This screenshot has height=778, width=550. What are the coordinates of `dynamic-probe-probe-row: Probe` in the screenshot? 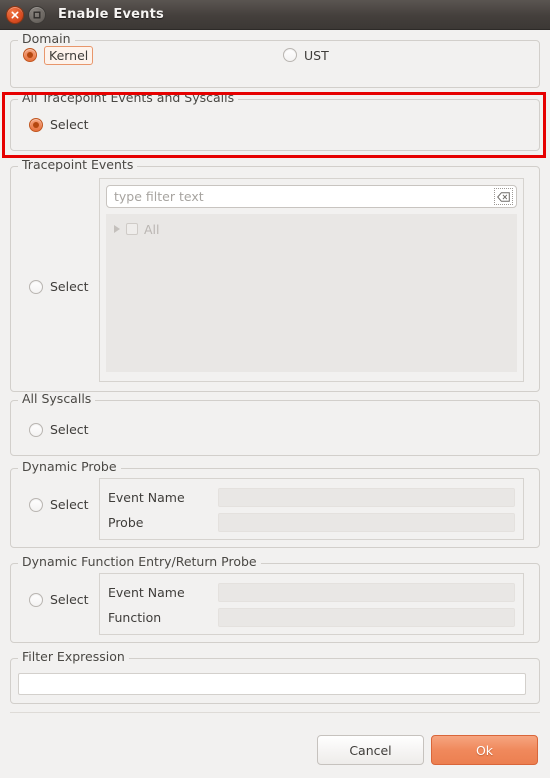 It's located at (311, 522).